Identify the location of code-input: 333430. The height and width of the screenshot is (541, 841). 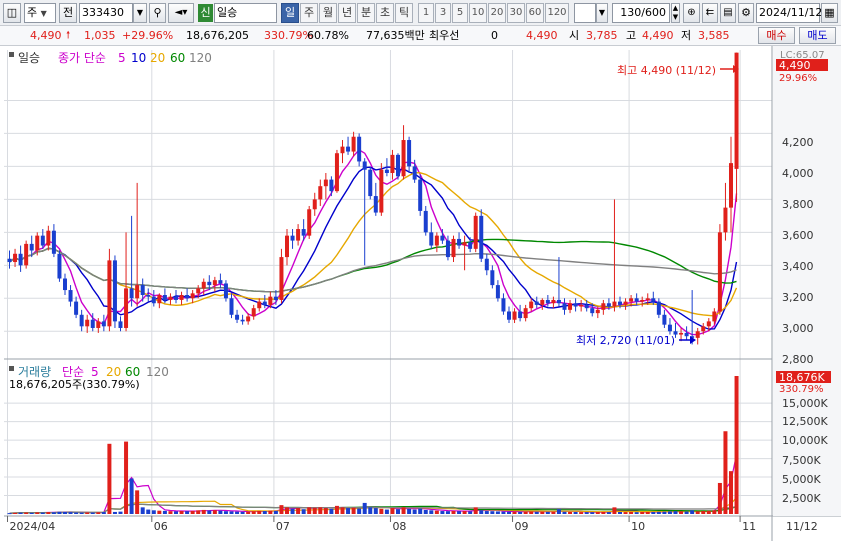
(106, 13).